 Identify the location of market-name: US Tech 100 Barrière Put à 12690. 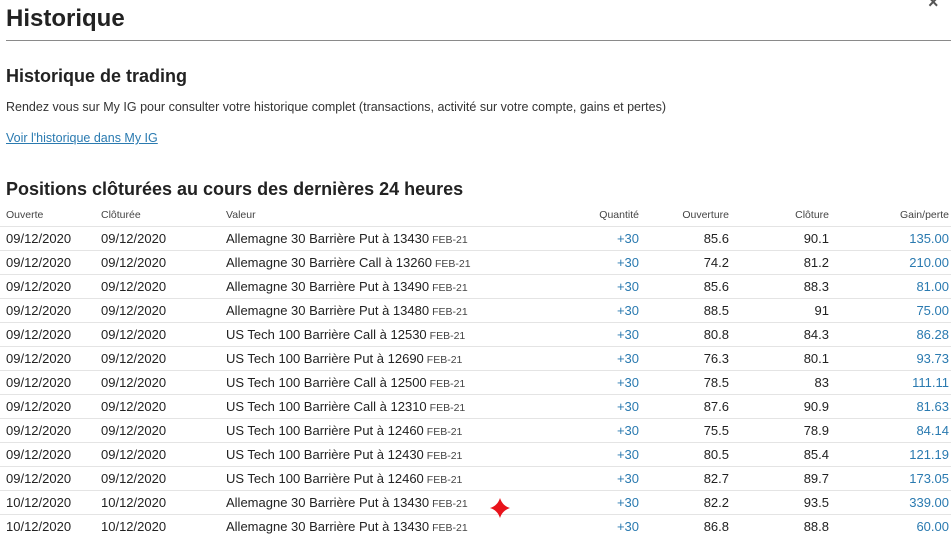
(325, 358).